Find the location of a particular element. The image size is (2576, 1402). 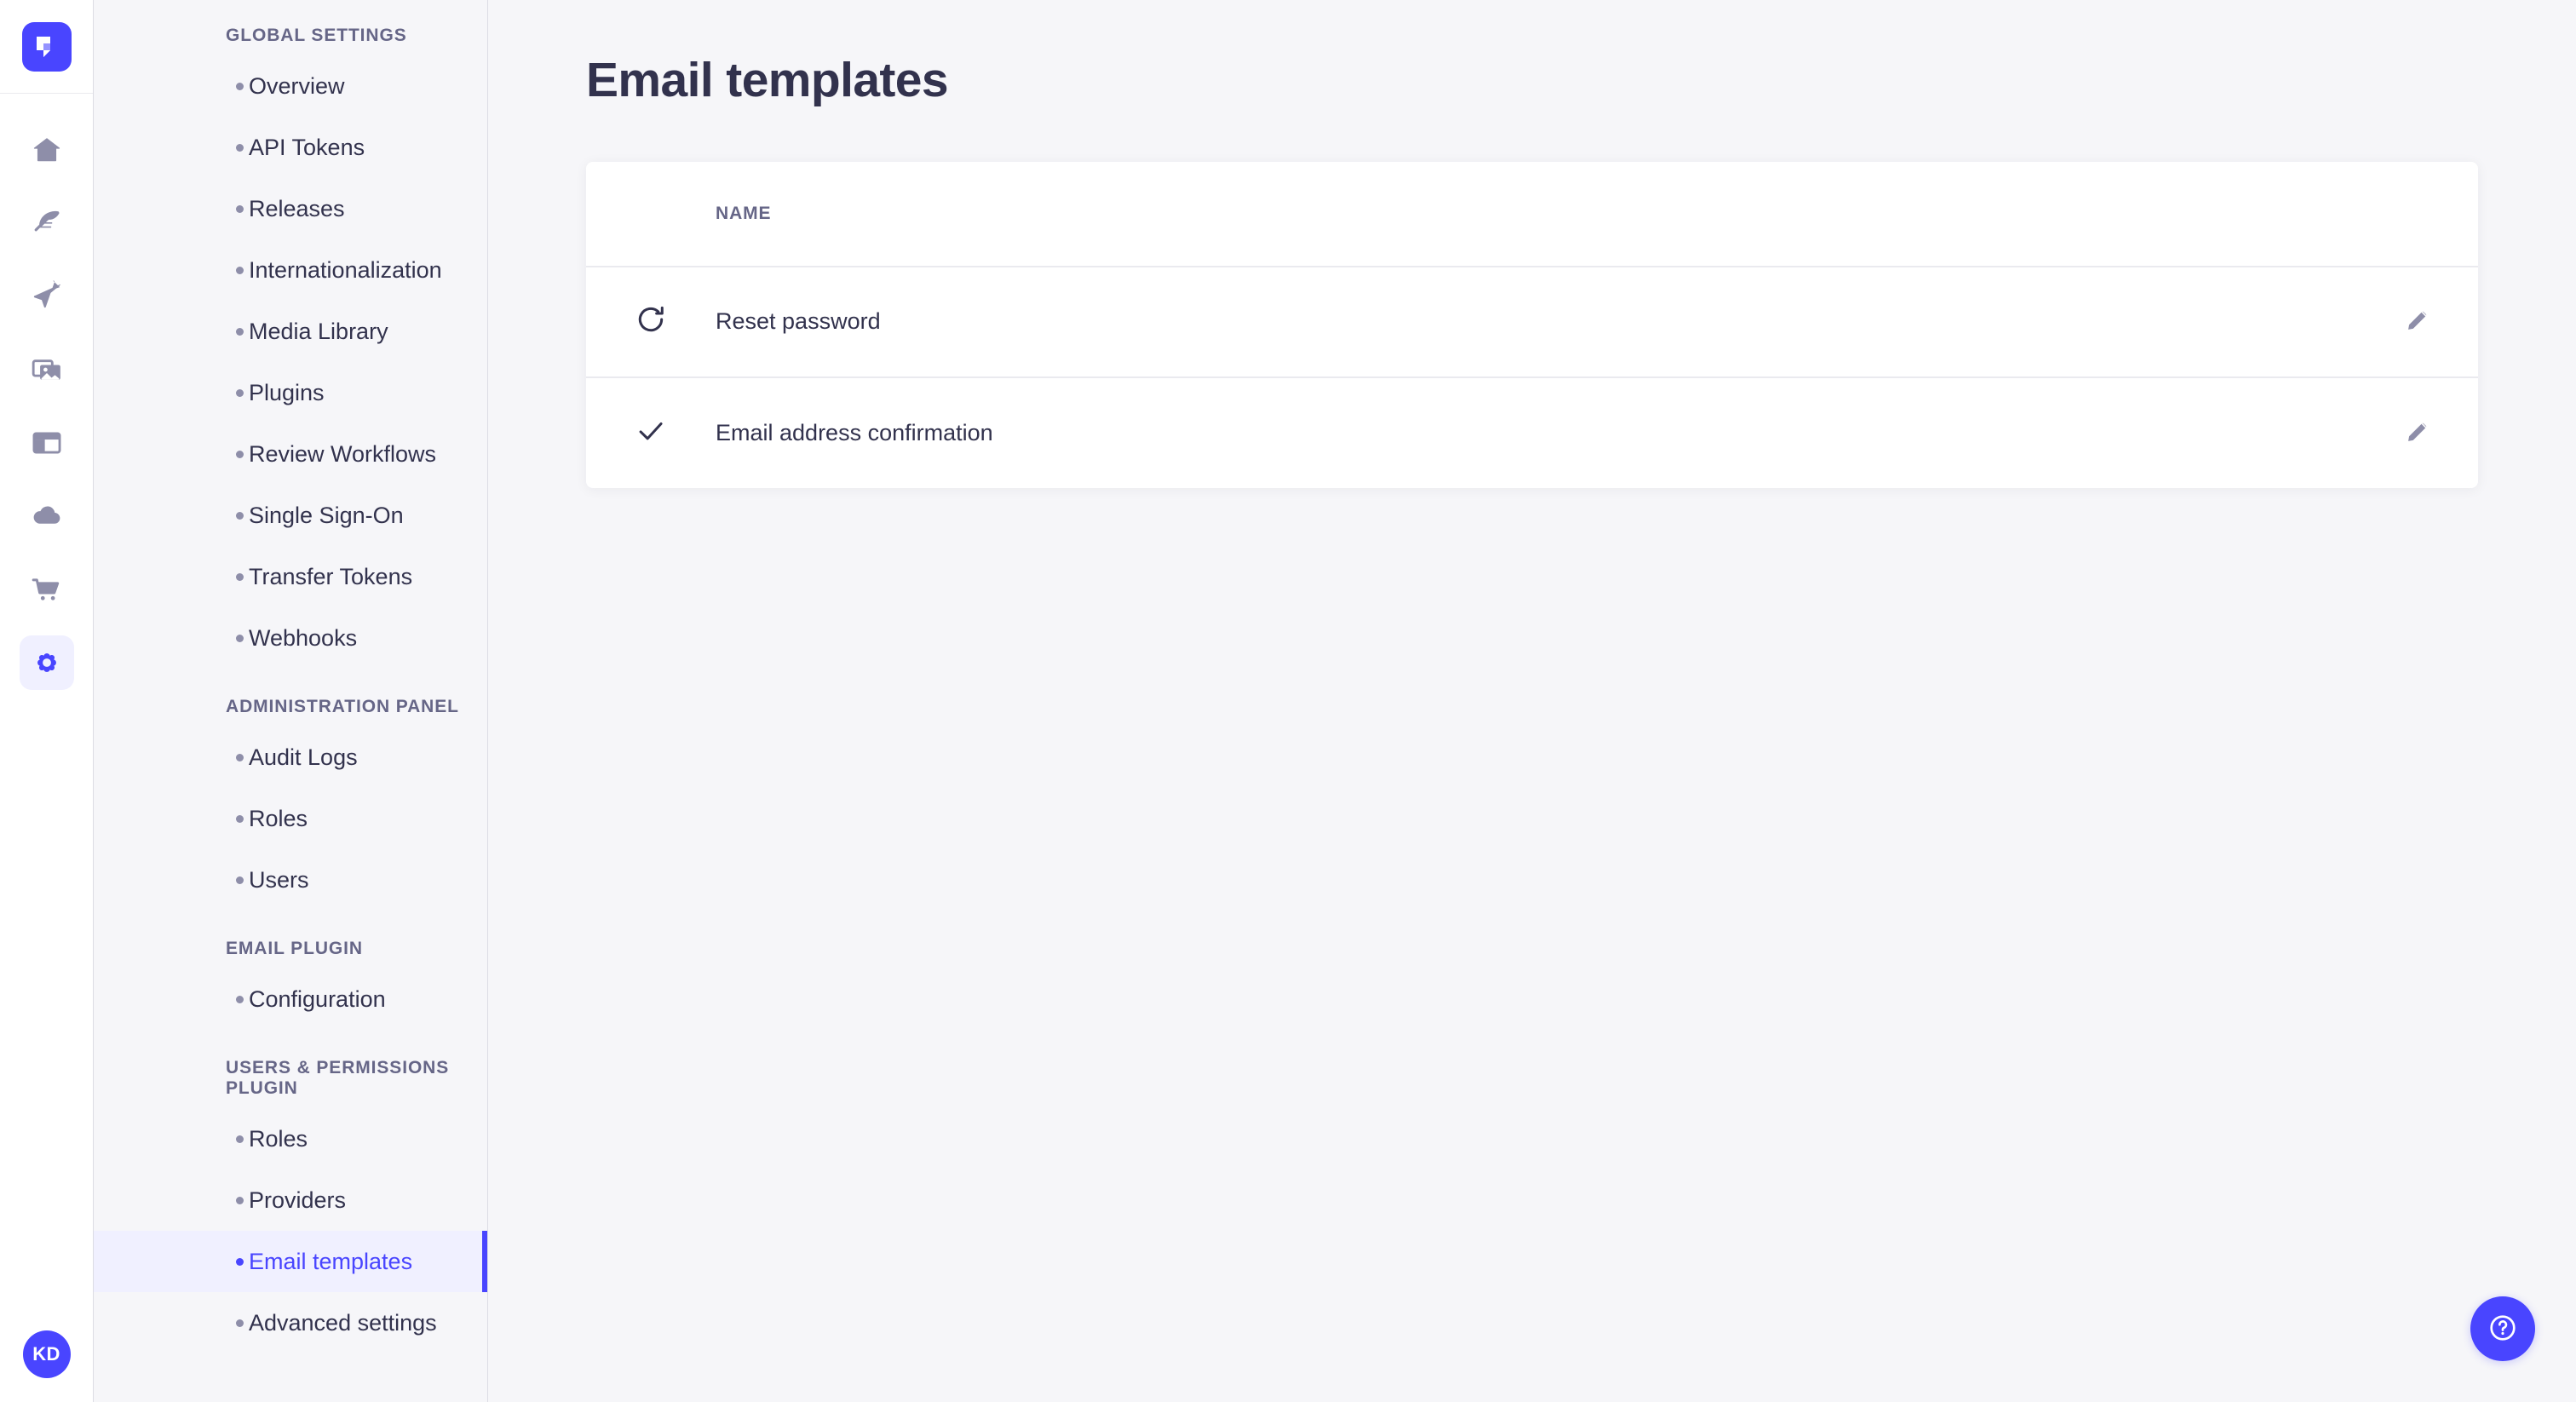

page-title: Email templates is located at coordinates (767, 80).